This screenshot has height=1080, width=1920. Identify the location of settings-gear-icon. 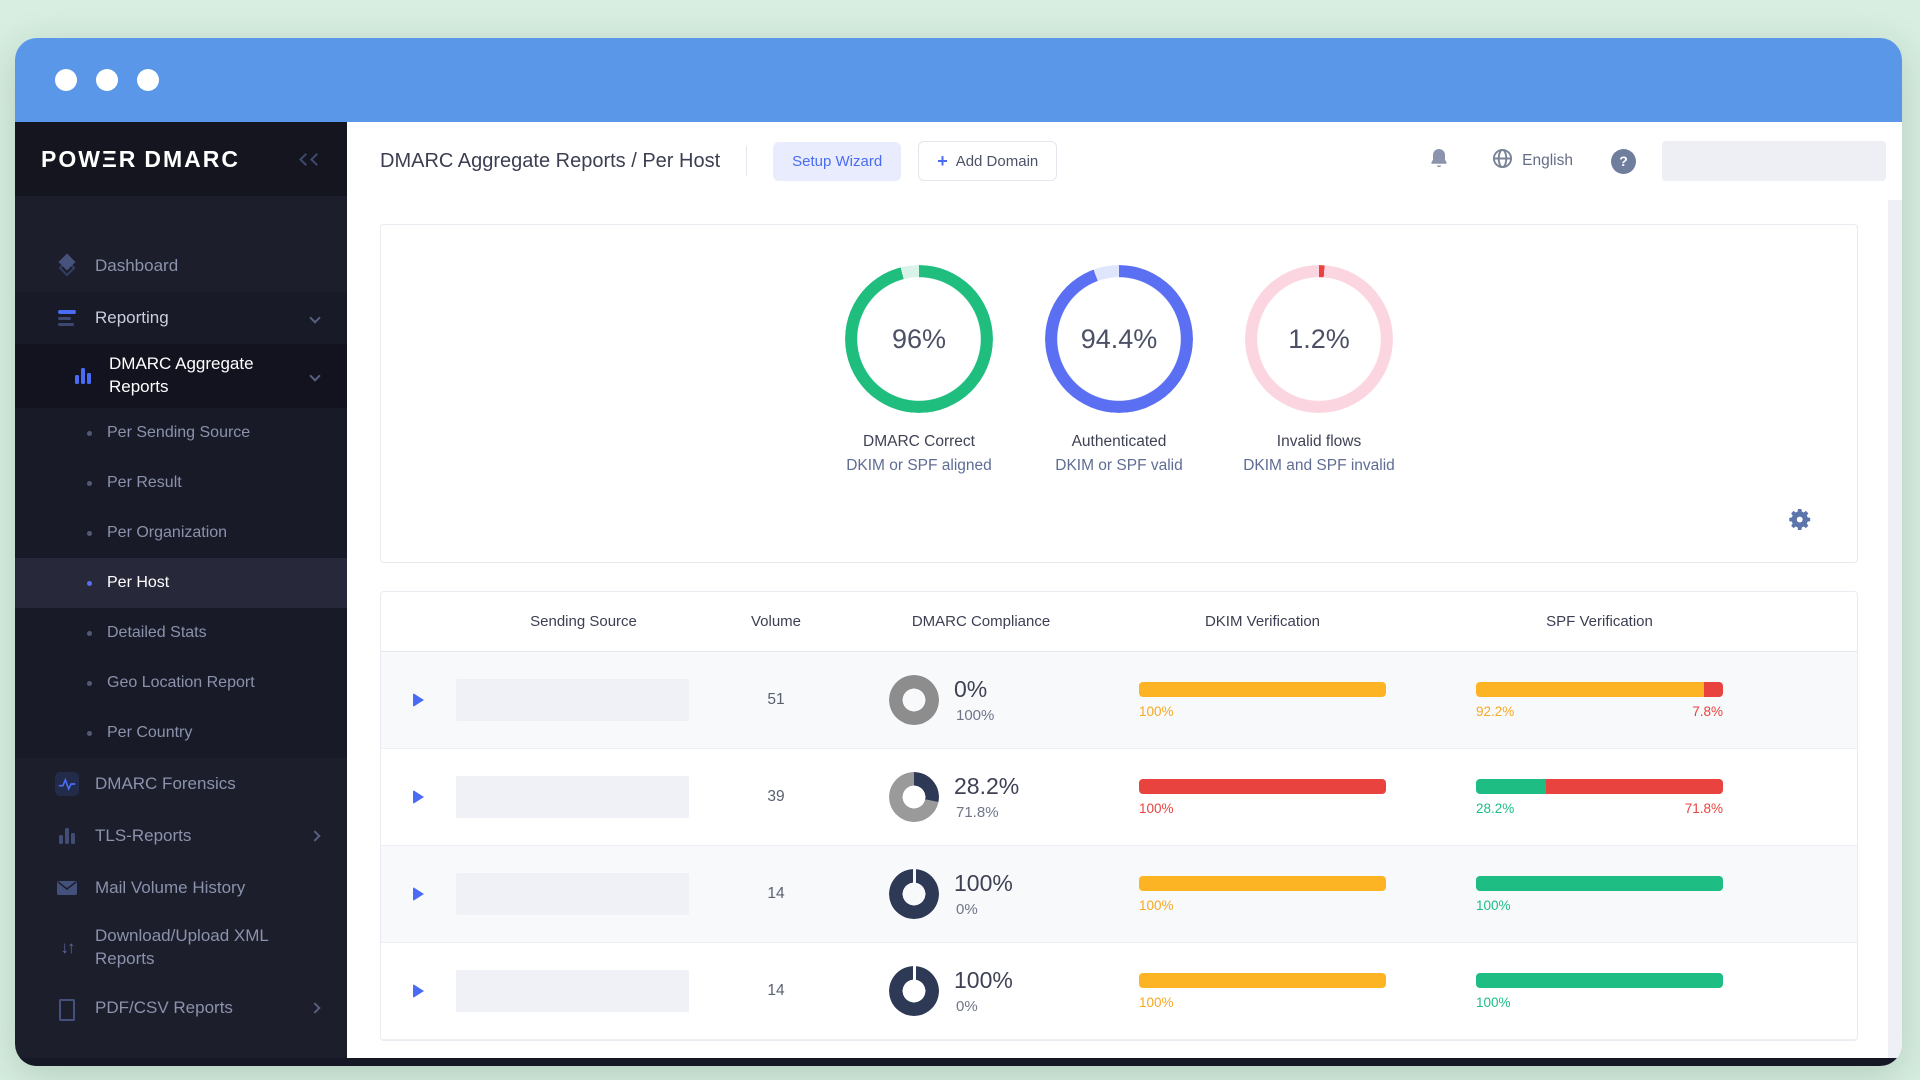
(1799, 521).